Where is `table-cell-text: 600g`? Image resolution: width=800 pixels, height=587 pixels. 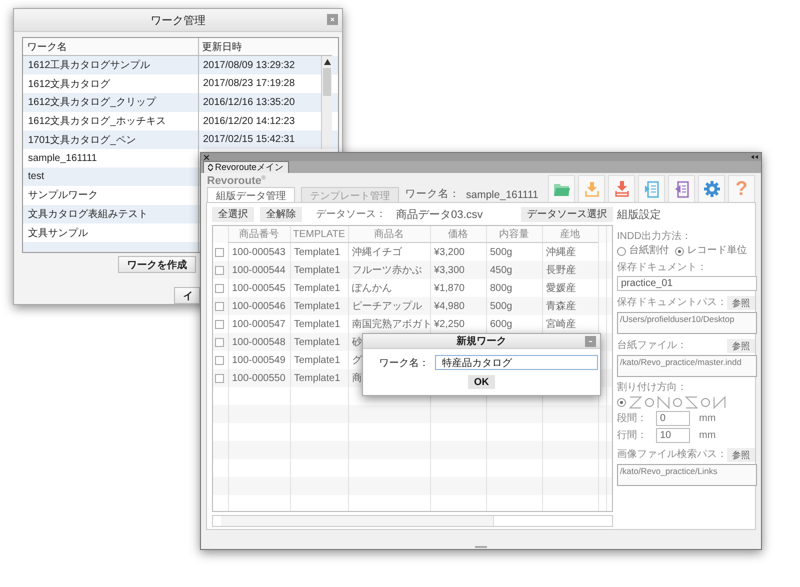
table-cell-text: 600g is located at coordinates (500, 325).